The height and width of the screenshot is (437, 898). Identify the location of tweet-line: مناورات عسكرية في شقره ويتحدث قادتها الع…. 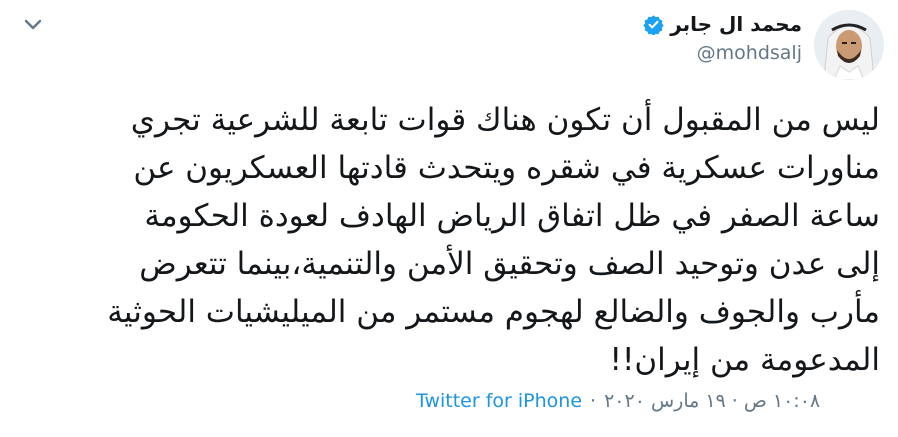
(506, 168).